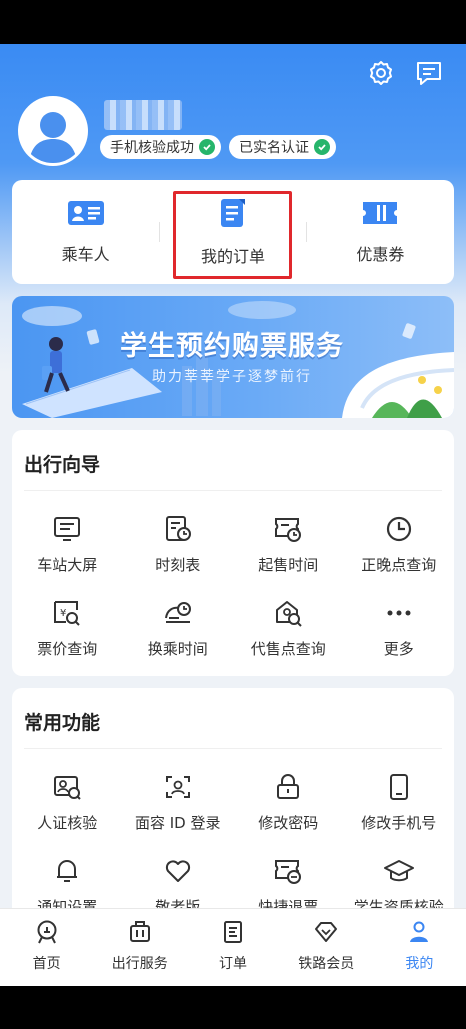 This screenshot has width=466, height=1029. Describe the element at coordinates (178, 529) in the screenshot. I see `timetable-icon` at that location.